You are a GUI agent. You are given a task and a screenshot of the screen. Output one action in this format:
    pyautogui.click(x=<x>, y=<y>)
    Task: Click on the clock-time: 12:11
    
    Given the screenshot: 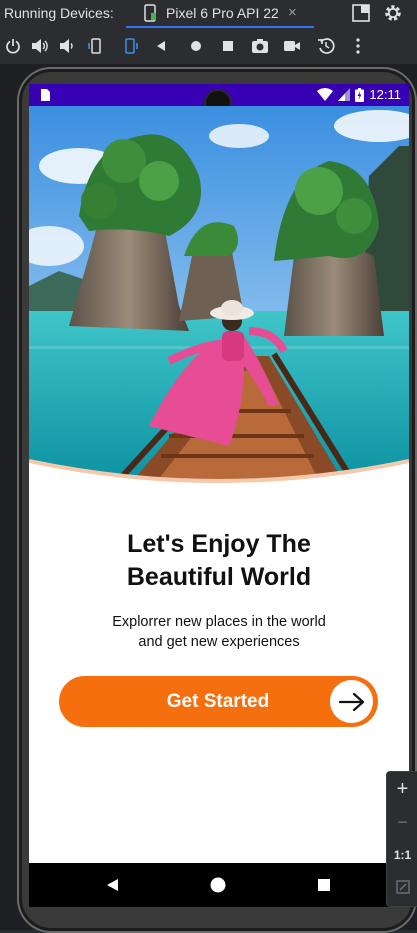 What is the action you would take?
    pyautogui.click(x=385, y=94)
    